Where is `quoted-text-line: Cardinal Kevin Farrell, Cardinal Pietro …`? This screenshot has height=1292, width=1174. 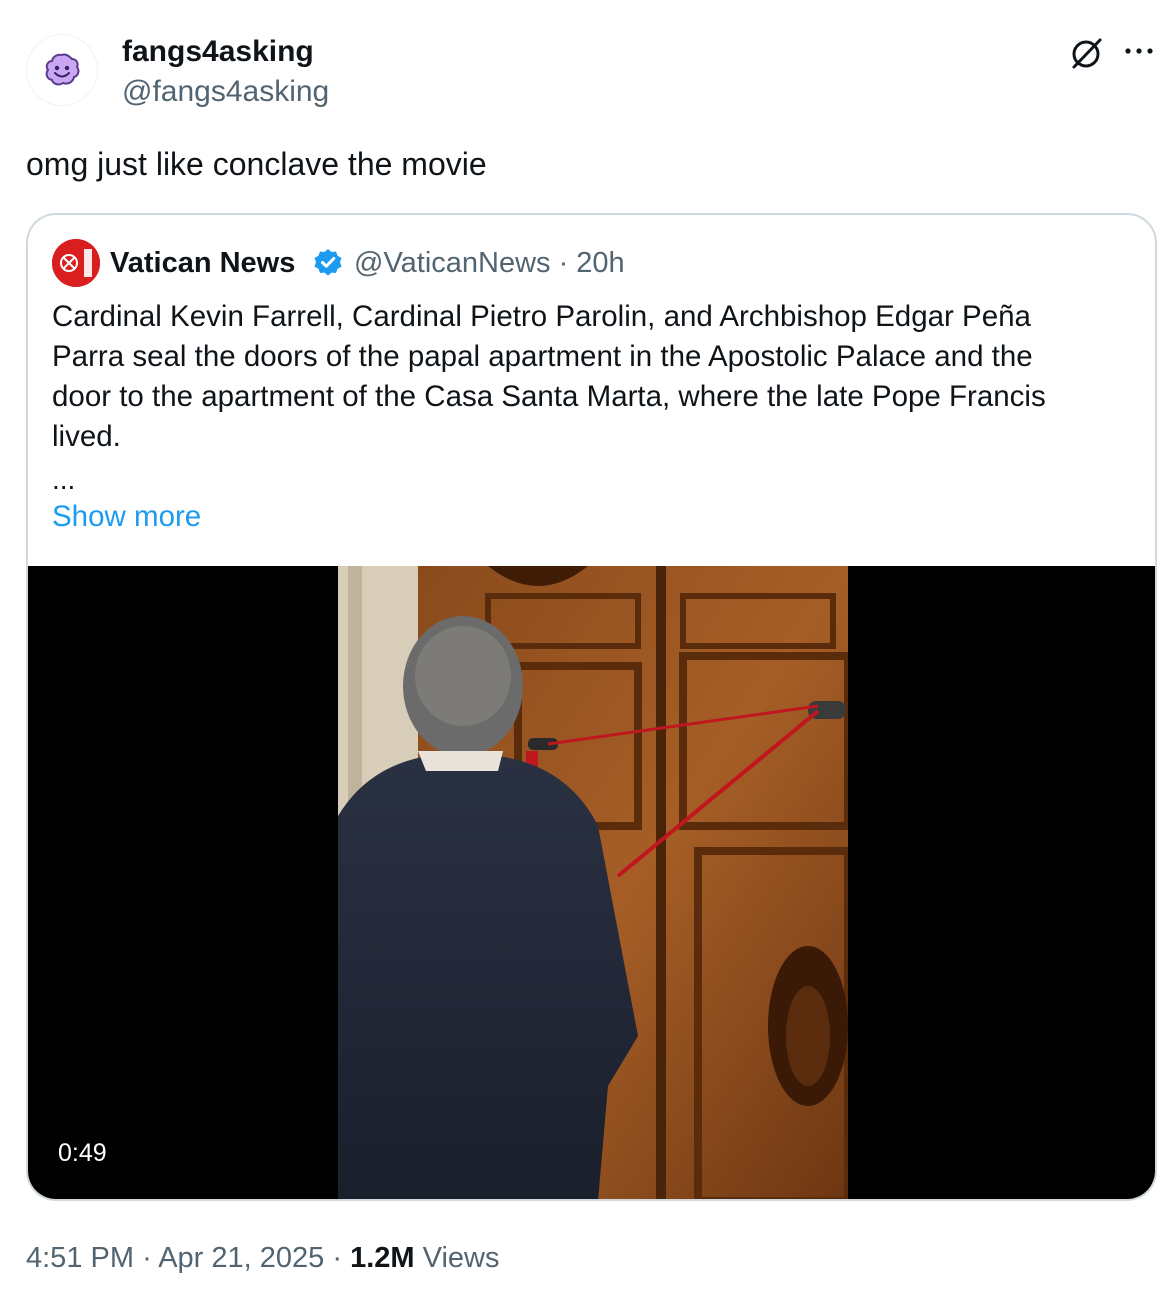
quoted-text-line: Cardinal Kevin Farrell, Cardinal Pietro … is located at coordinates (541, 316).